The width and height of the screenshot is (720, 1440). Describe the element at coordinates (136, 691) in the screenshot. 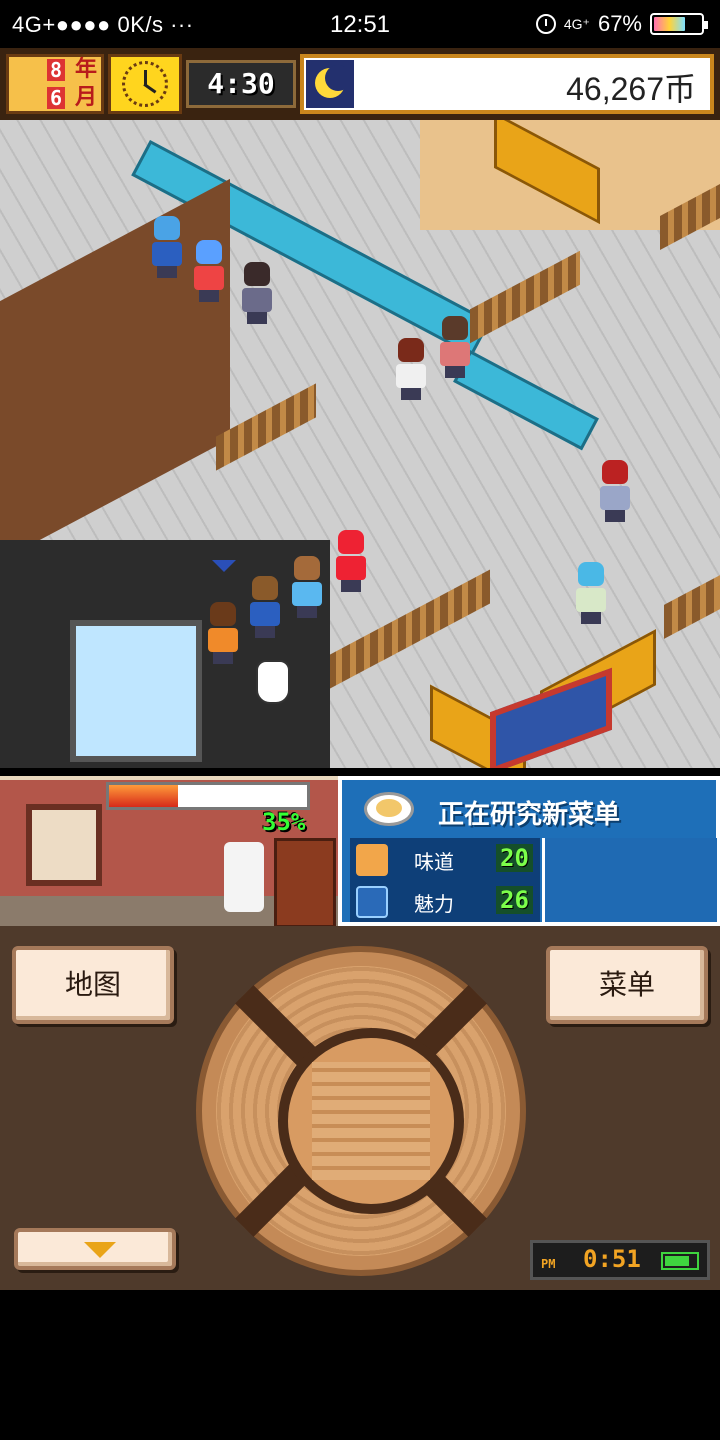

I see `shop-window` at that location.